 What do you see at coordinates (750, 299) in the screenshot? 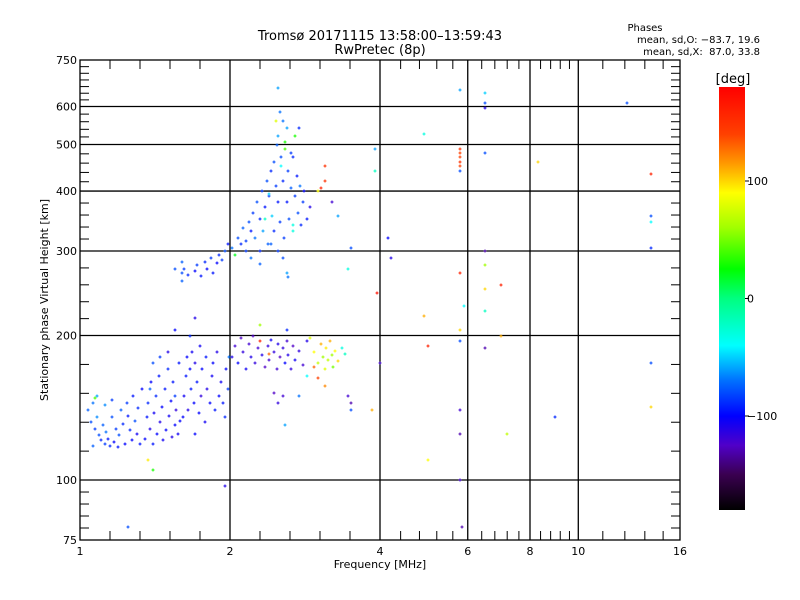
I see `colorbar-tick-label: 0` at bounding box center [750, 299].